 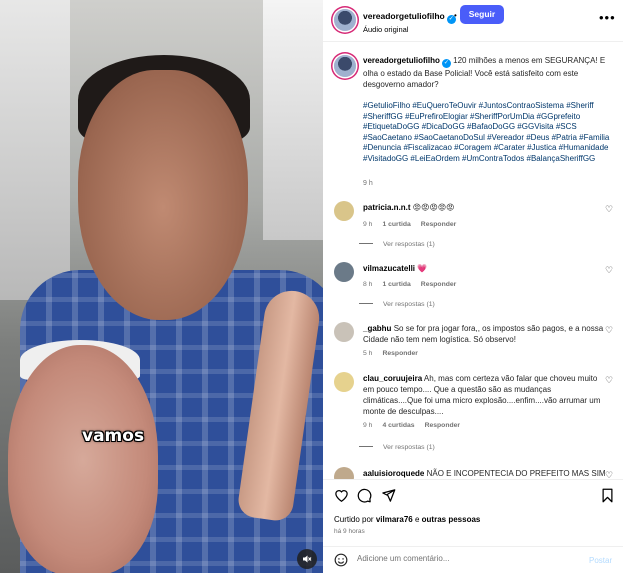 What do you see at coordinates (446, 63) in the screenshot?
I see `verified-badge-icon: ✓` at bounding box center [446, 63].